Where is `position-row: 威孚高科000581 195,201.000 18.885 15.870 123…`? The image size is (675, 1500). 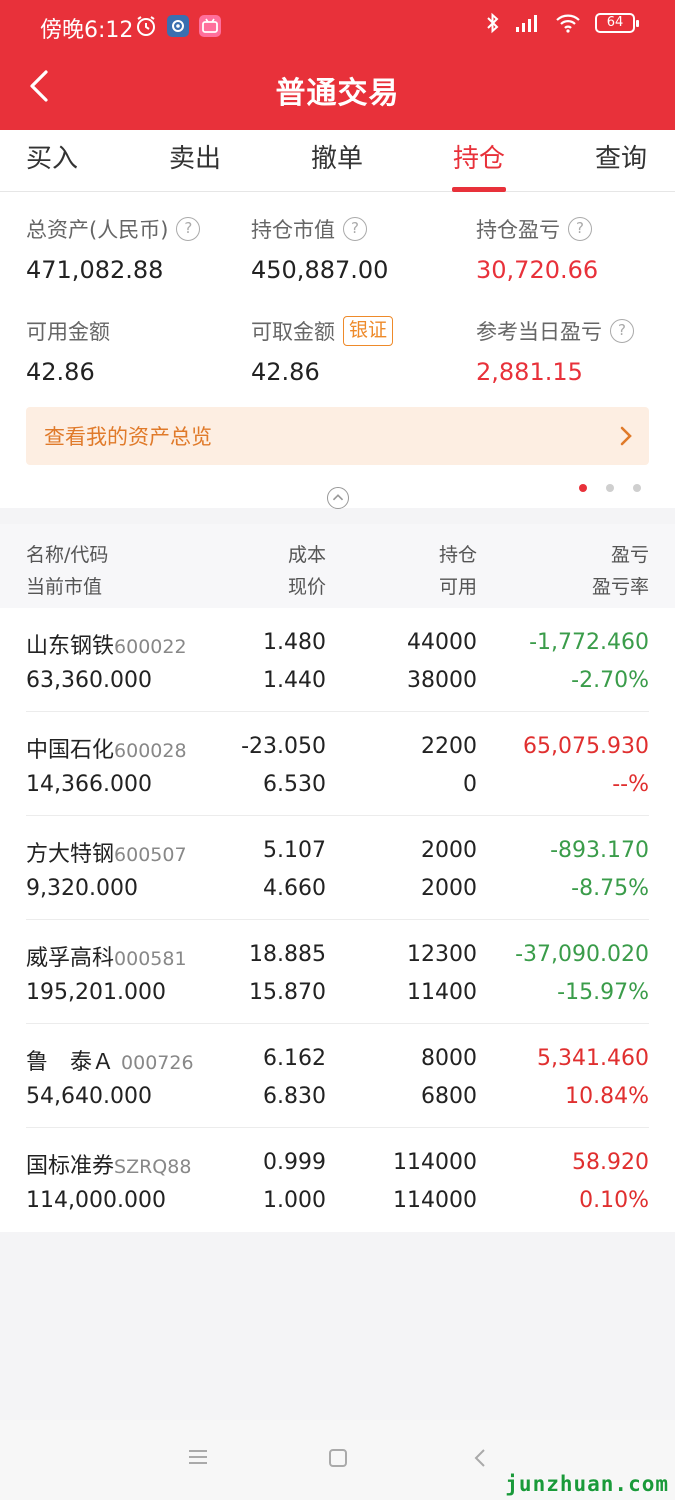
position-row: 威孚高科000581 195,201.000 18.885 15.870 123… is located at coordinates (337, 972).